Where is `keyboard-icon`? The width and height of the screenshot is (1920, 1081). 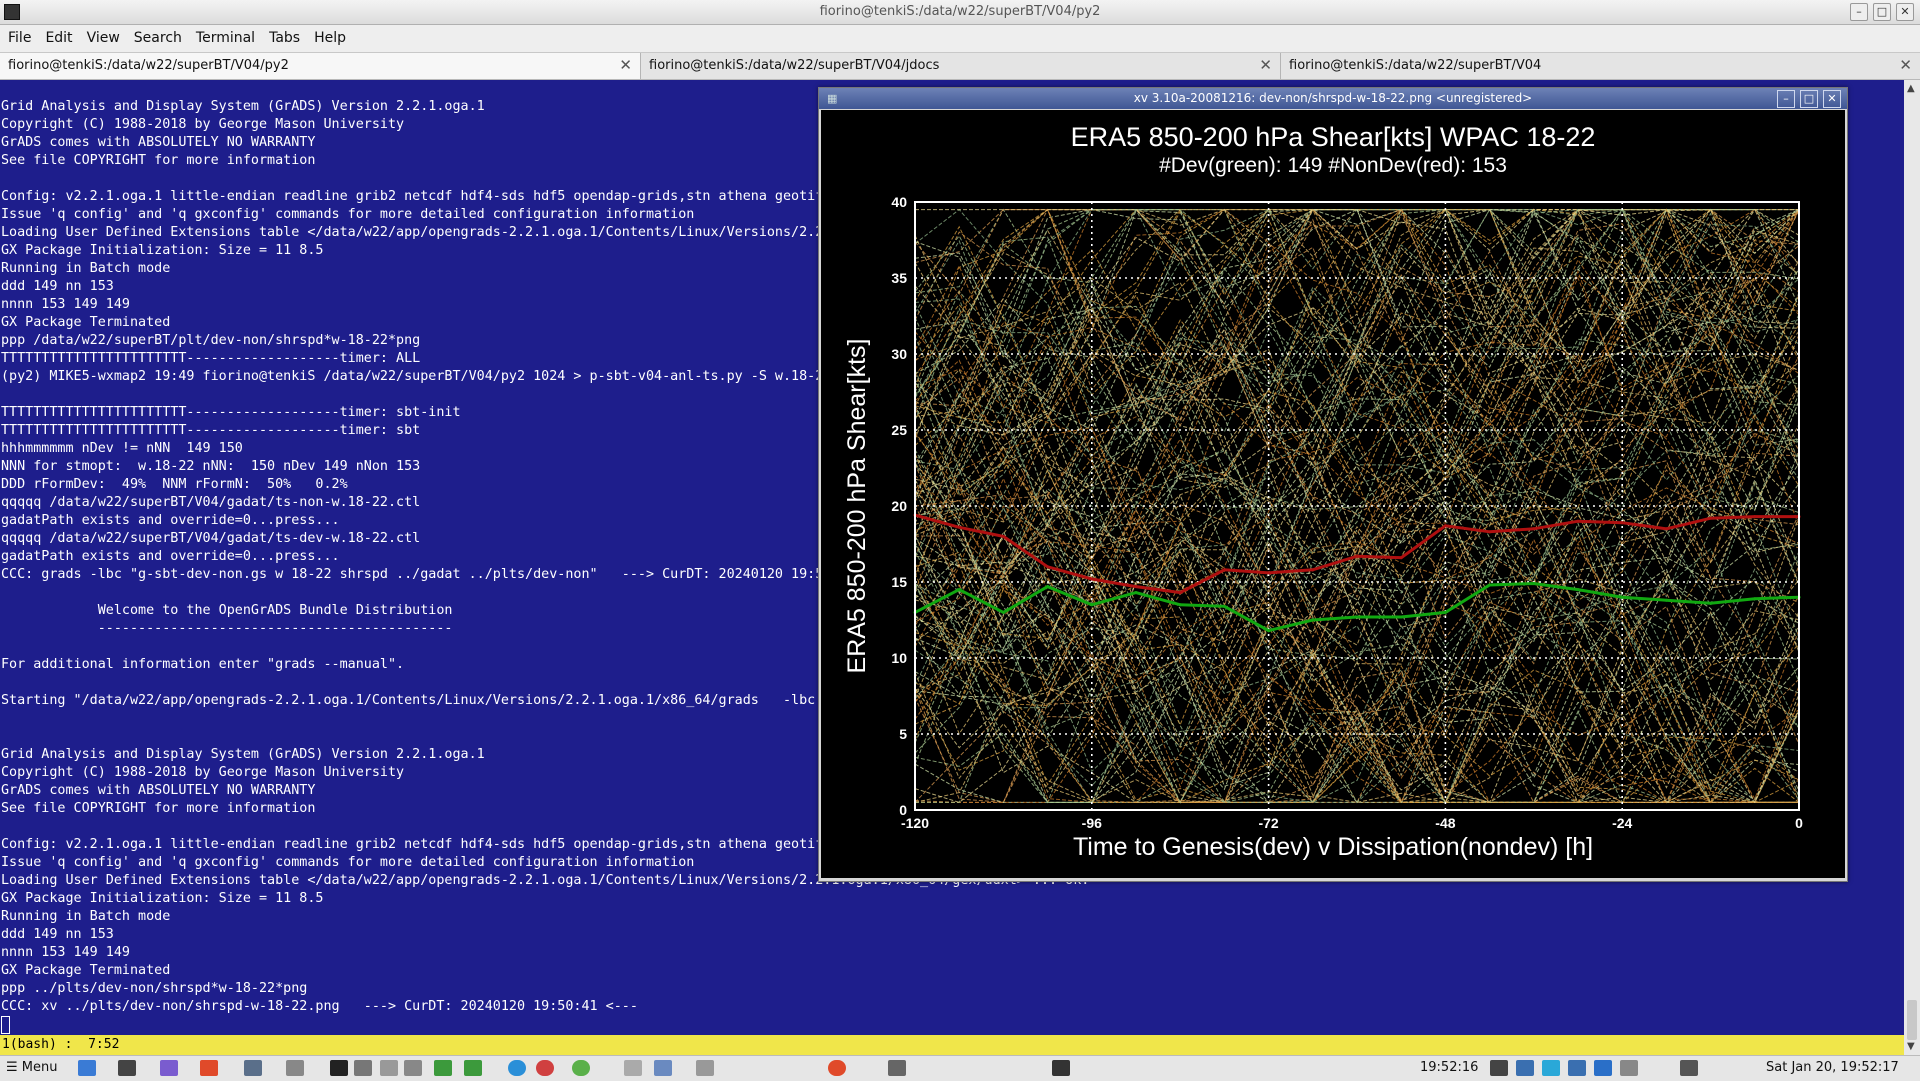
keyboard-icon is located at coordinates (1689, 1068).